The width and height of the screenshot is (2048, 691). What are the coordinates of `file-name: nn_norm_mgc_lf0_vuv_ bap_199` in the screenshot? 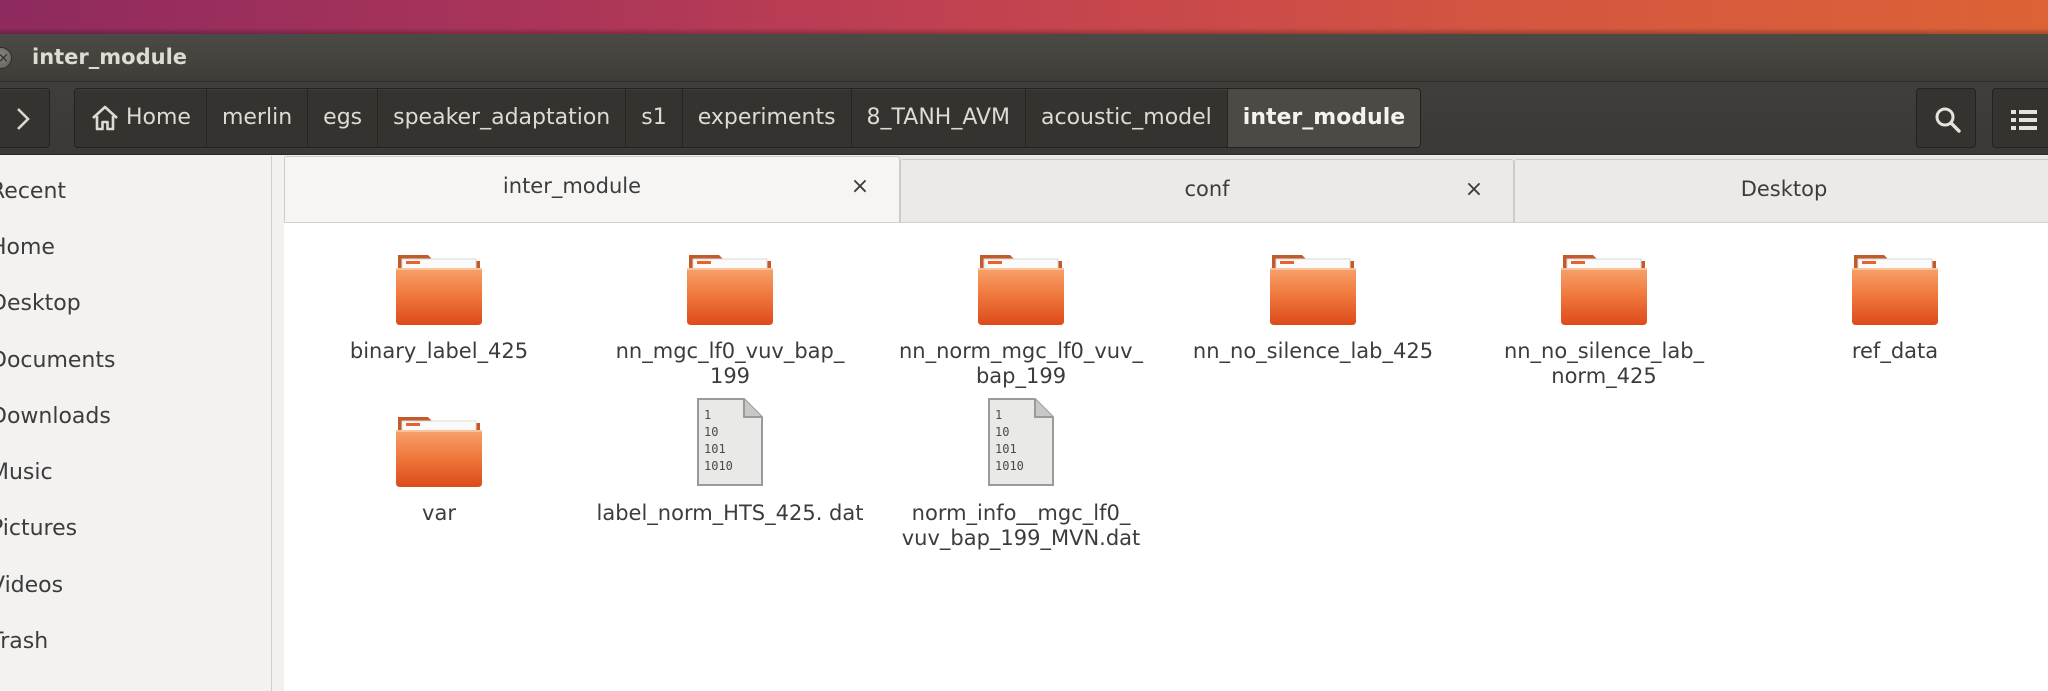 It's located at (1021, 363).